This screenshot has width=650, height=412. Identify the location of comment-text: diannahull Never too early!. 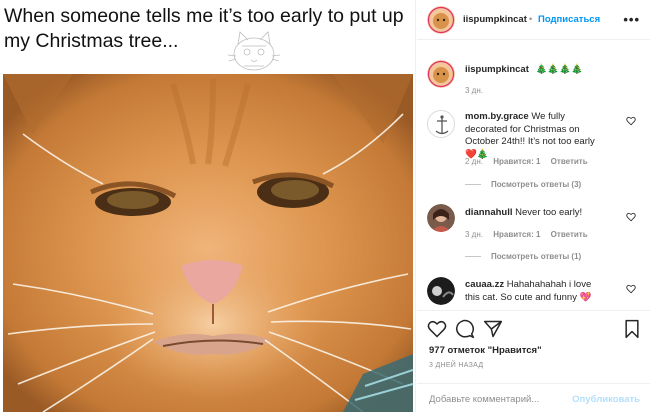
(523, 213).